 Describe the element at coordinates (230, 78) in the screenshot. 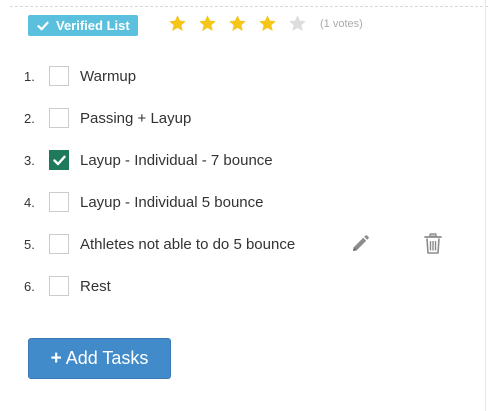

I see `task-item: 1. Warmup` at that location.